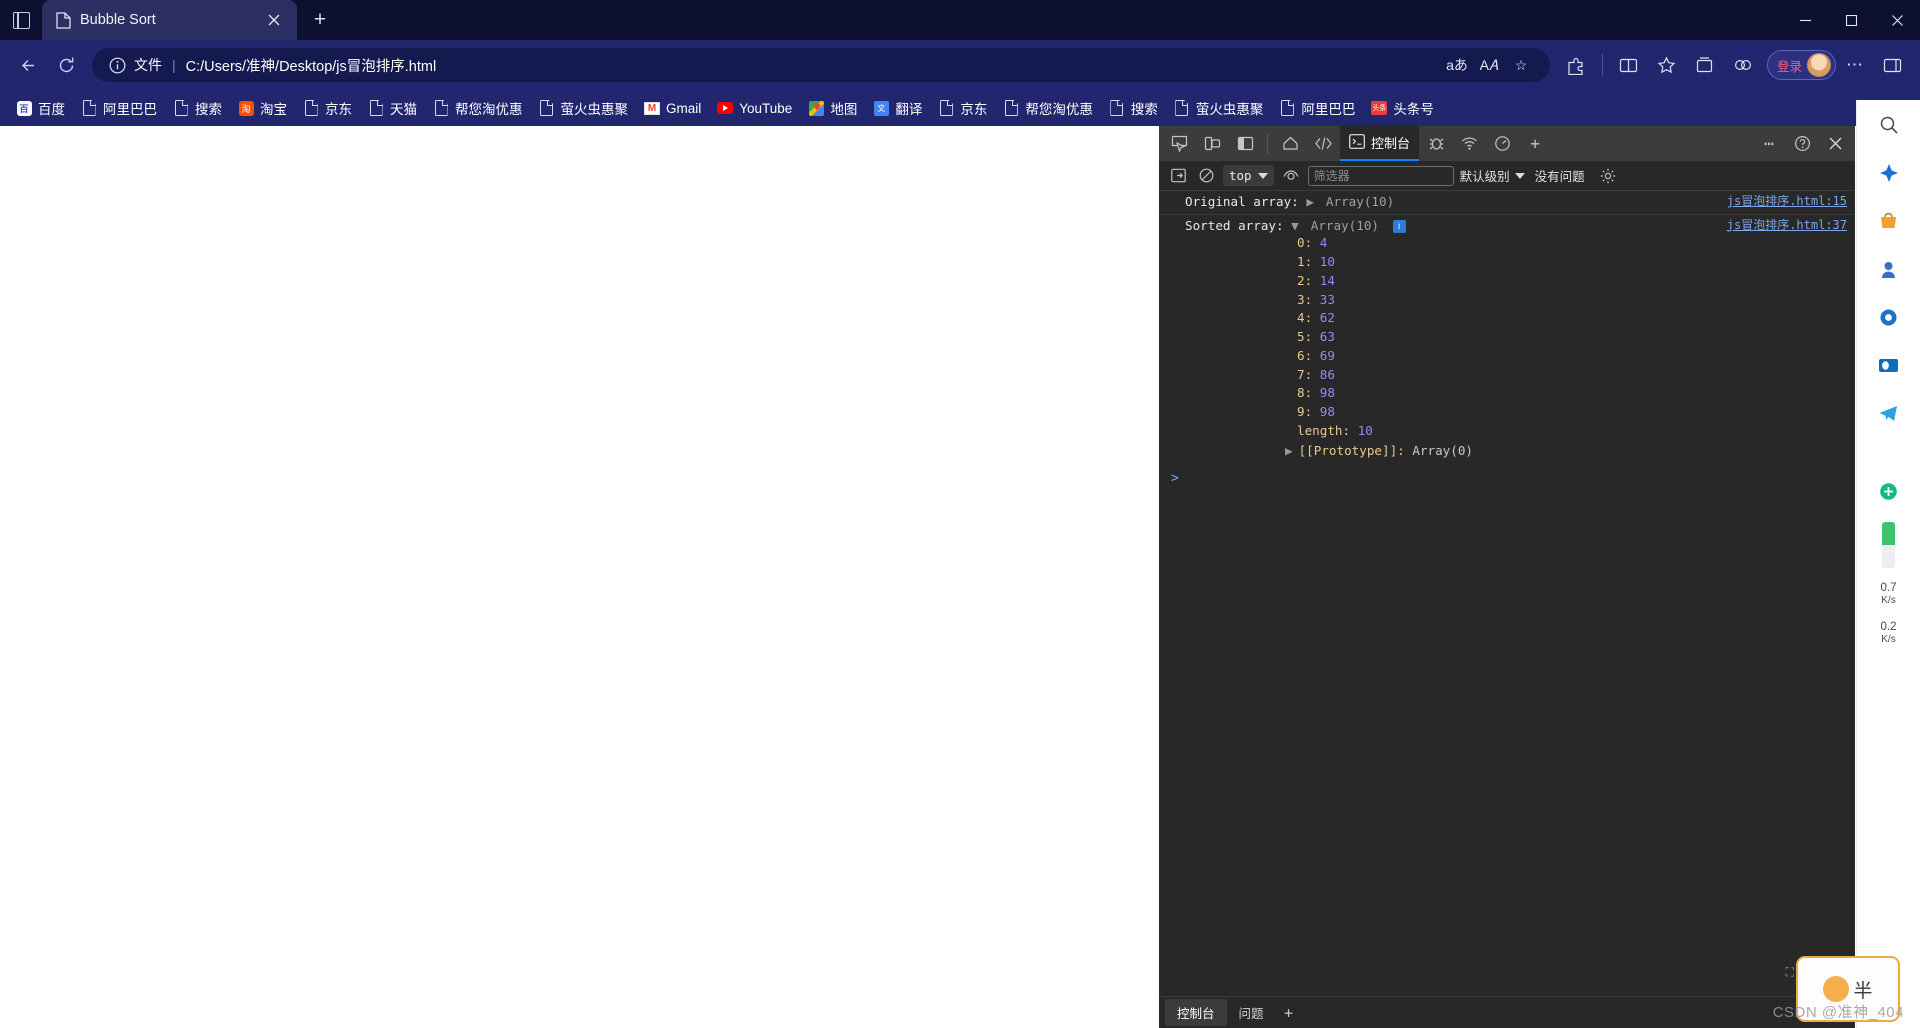 This screenshot has width=1920, height=1028. What do you see at coordinates (1179, 144) in the screenshot?
I see `inspect-element-icon` at bounding box center [1179, 144].